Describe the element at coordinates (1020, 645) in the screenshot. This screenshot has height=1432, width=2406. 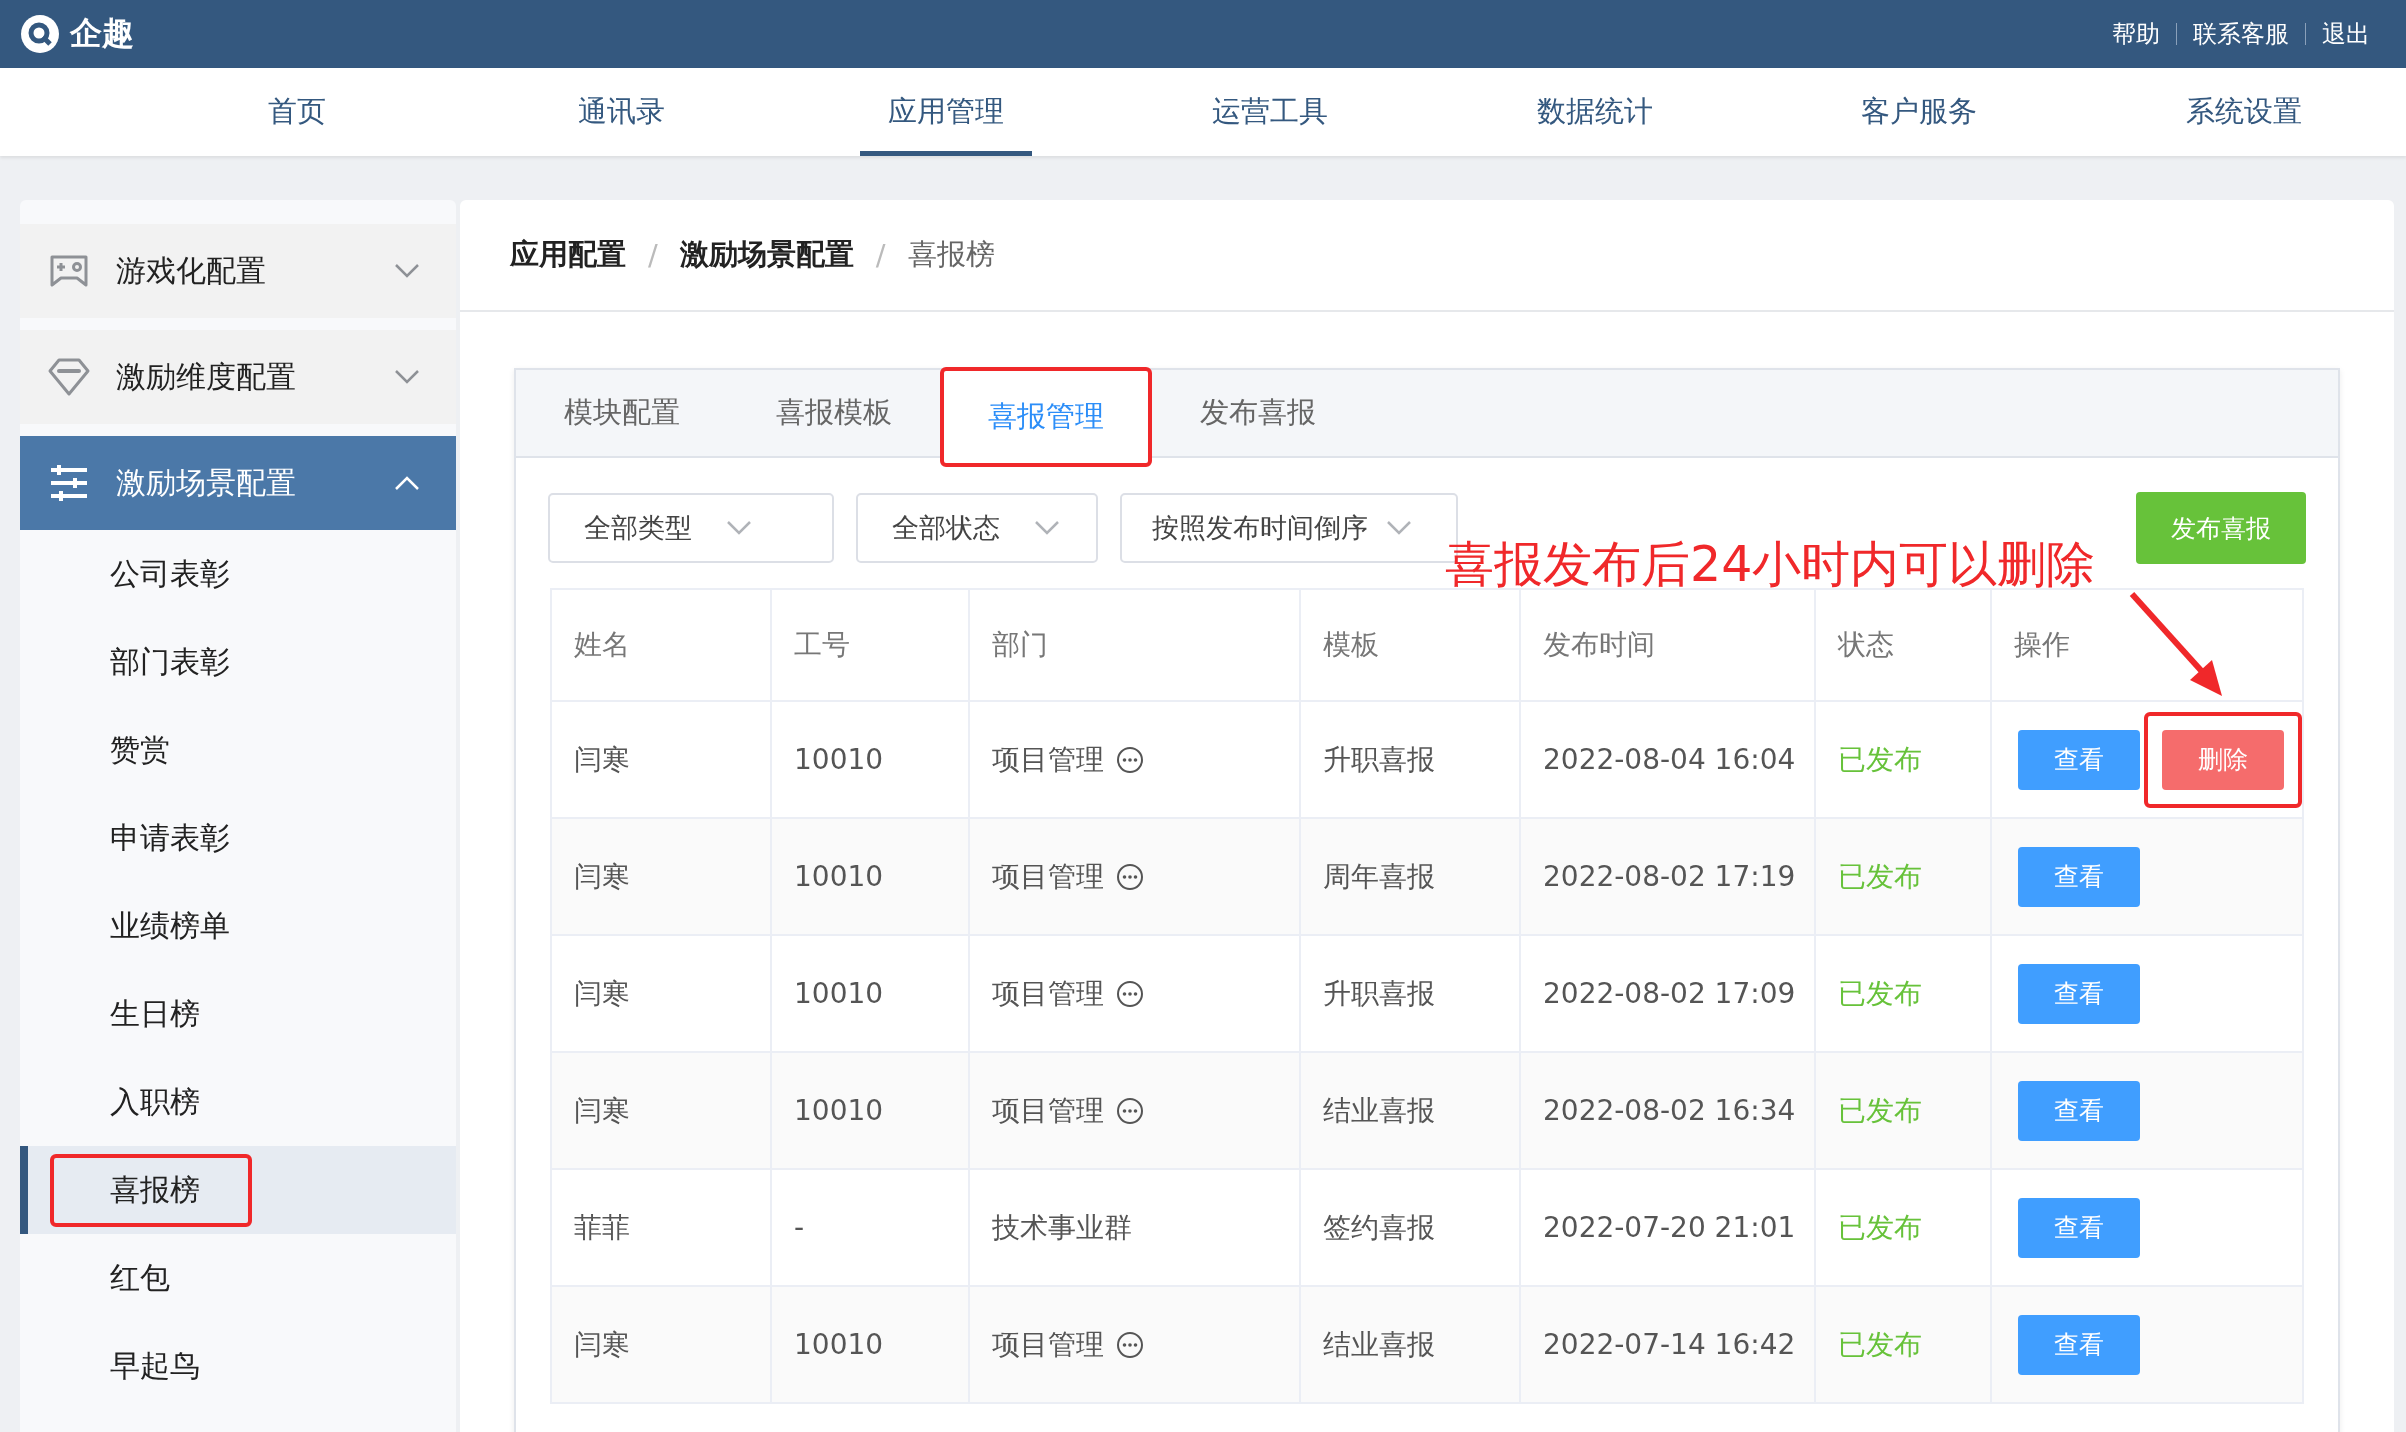
I see `column-header: 部门` at that location.